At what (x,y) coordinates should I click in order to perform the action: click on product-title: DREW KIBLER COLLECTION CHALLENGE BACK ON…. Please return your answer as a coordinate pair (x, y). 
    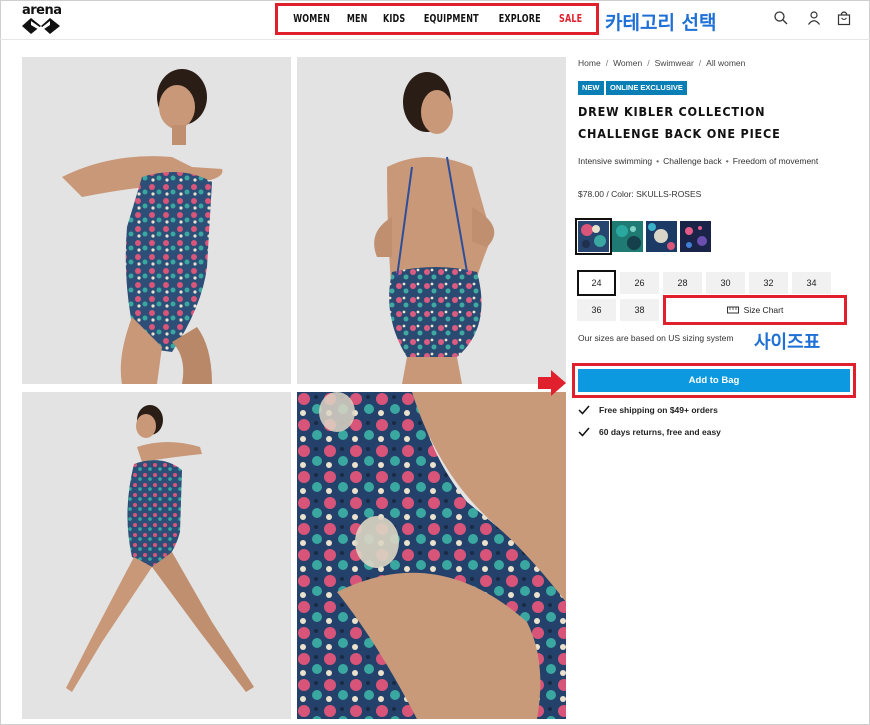
    Looking at the image, I should click on (679, 122).